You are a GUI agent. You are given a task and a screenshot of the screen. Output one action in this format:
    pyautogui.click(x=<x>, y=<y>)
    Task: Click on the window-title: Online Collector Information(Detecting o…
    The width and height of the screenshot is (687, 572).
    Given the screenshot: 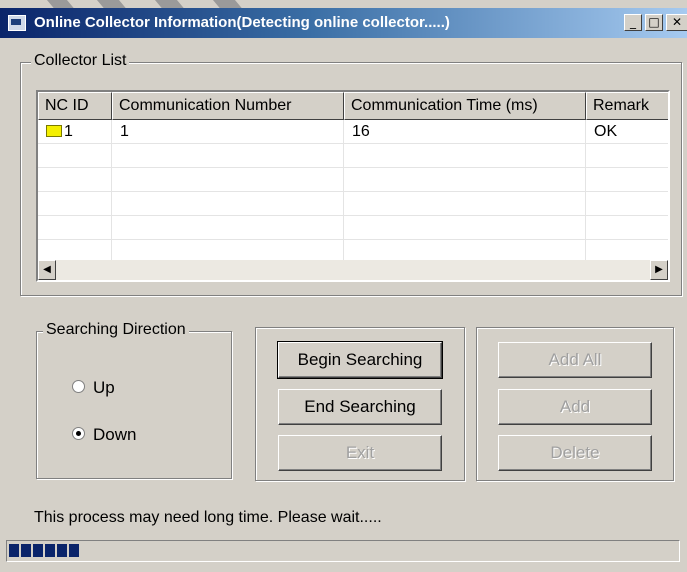 What is the action you would take?
    pyautogui.click(x=242, y=22)
    